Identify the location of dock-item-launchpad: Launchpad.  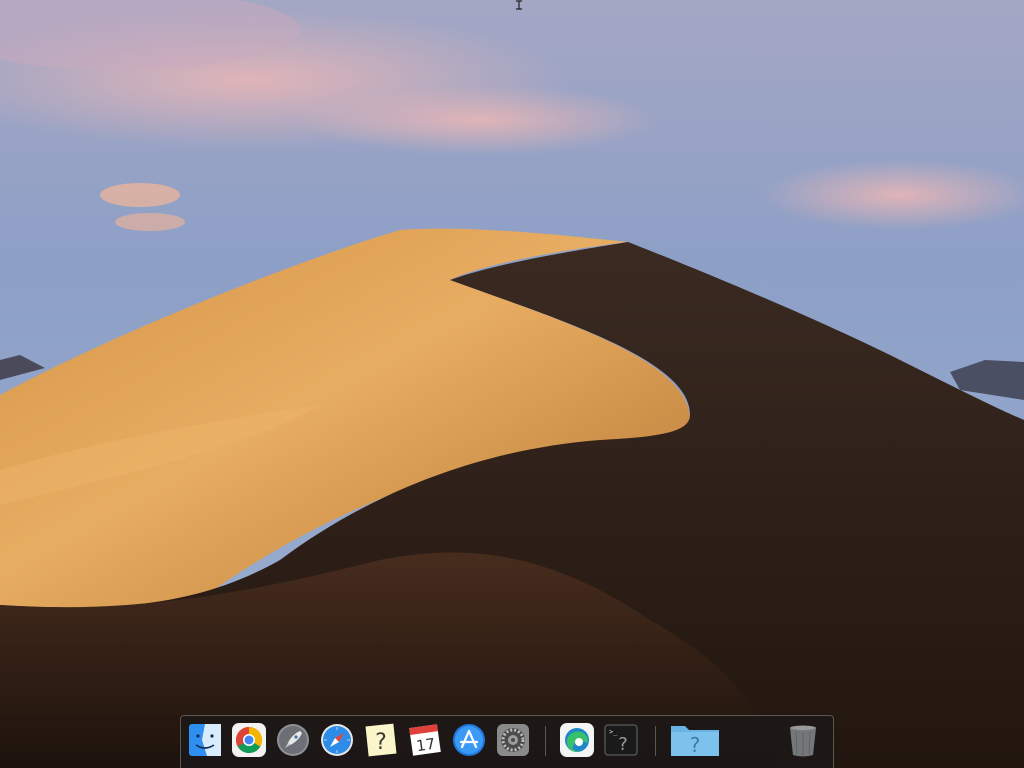
(293, 740).